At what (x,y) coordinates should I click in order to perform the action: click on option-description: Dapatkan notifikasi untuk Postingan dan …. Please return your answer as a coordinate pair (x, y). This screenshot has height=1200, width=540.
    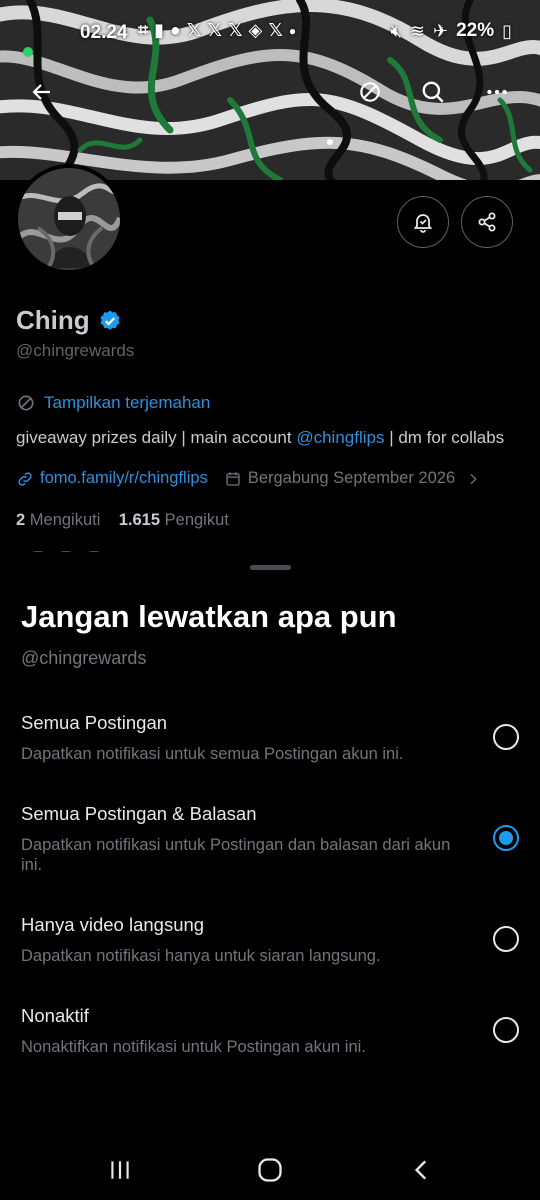
    Looking at the image, I should click on (236, 855).